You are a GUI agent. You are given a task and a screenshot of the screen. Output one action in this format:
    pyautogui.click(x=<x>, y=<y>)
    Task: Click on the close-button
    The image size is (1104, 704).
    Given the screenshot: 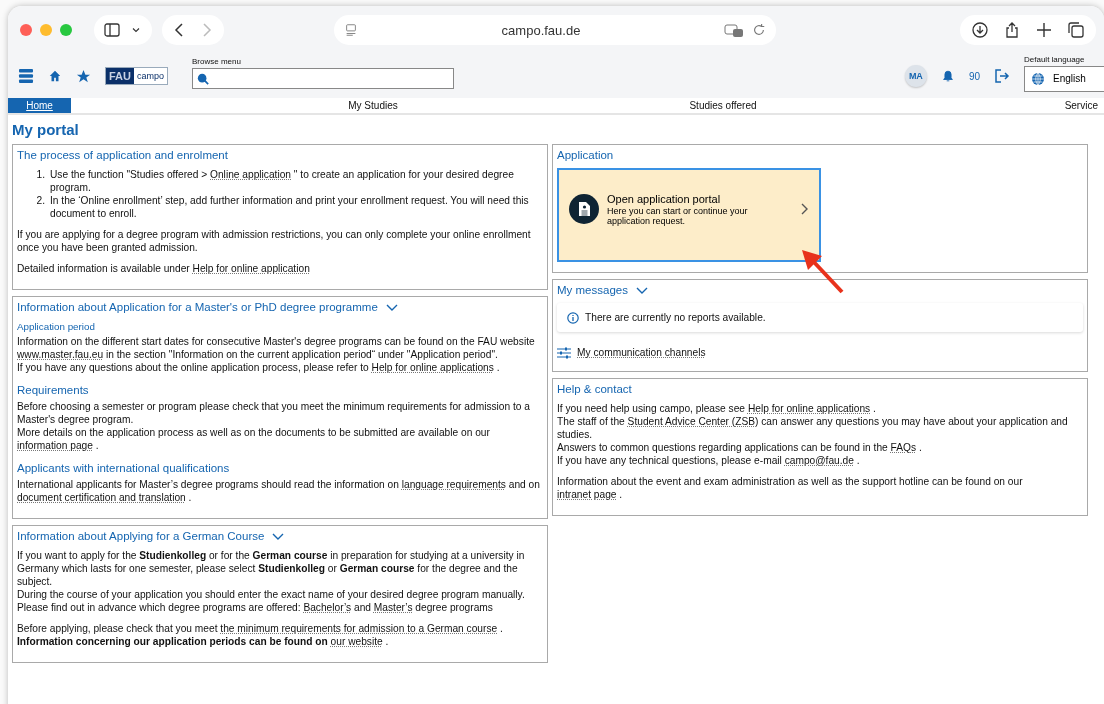 What is the action you would take?
    pyautogui.click(x=26, y=30)
    